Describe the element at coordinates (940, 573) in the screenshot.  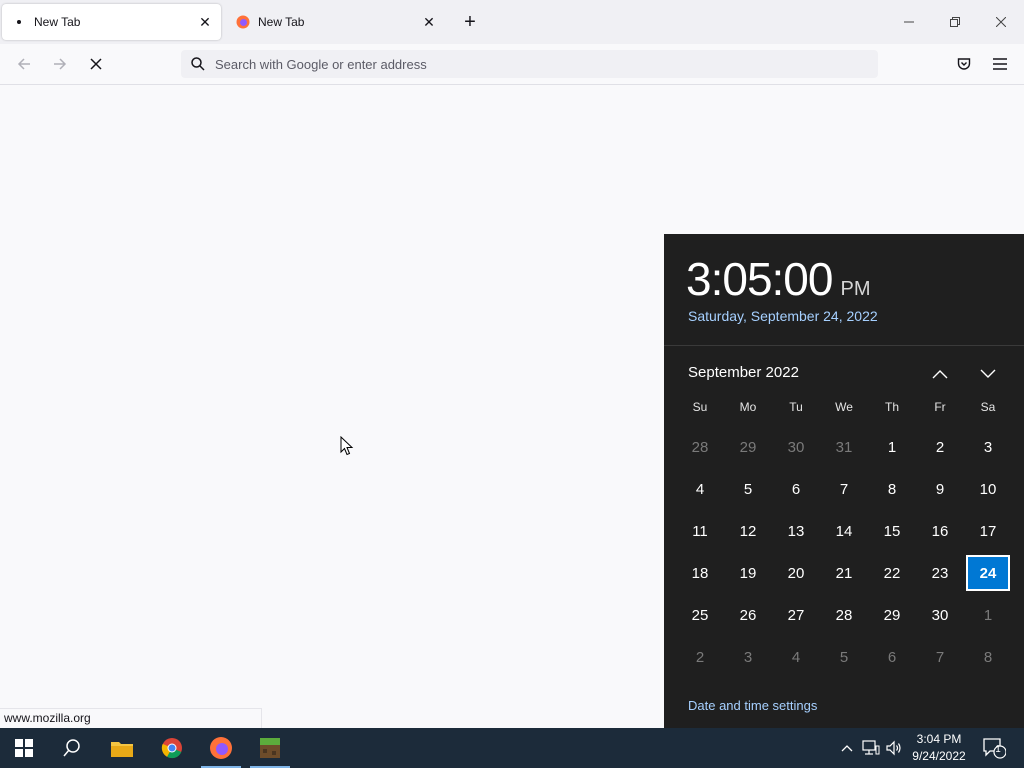
I see `calendar-day: 23` at that location.